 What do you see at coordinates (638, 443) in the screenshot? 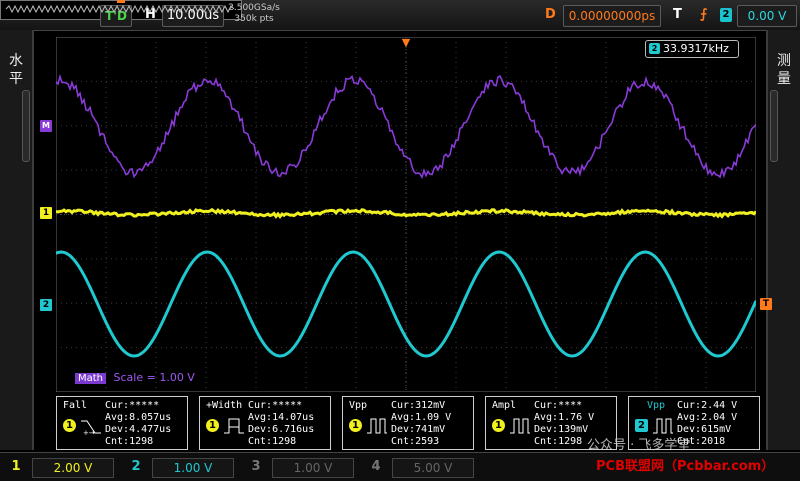
I see `watermark-account: 公众号 · 飞多学堂` at bounding box center [638, 443].